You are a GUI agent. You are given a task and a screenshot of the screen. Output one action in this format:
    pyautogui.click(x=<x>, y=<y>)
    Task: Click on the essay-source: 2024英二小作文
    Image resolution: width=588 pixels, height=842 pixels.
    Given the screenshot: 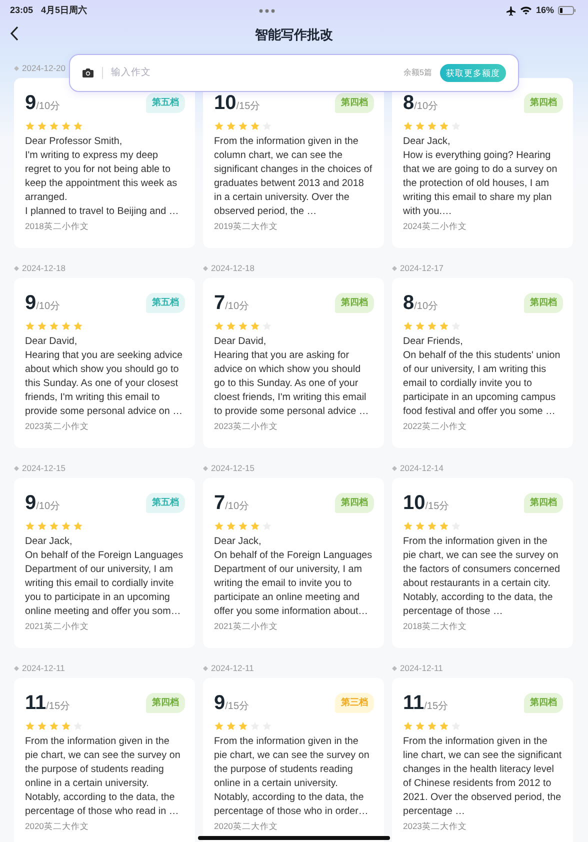 What is the action you would take?
    pyautogui.click(x=435, y=226)
    